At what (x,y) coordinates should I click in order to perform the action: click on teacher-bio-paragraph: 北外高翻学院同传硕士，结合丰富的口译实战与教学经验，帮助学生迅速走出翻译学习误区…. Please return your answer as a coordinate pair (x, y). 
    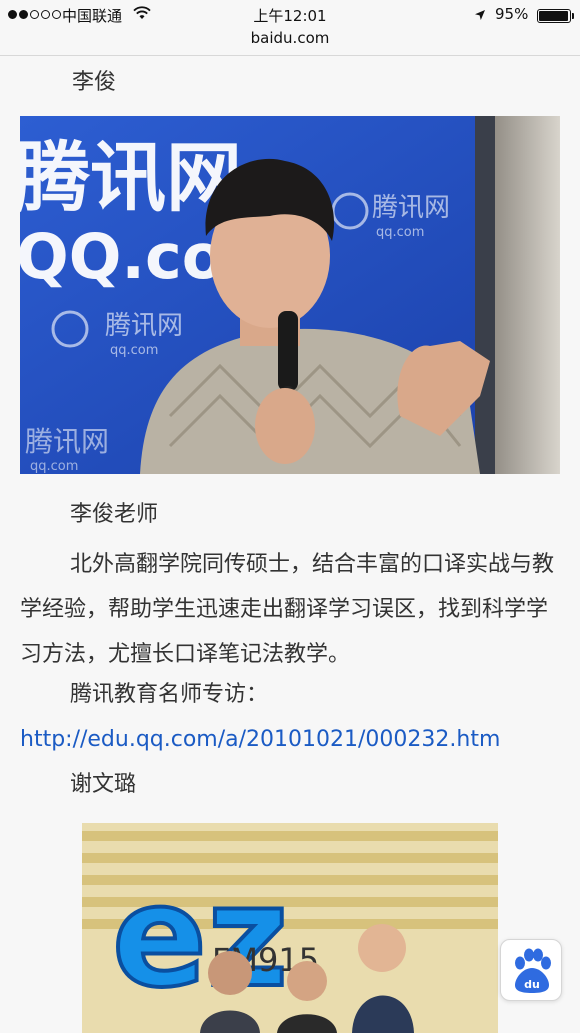
    Looking at the image, I should click on (287, 609).